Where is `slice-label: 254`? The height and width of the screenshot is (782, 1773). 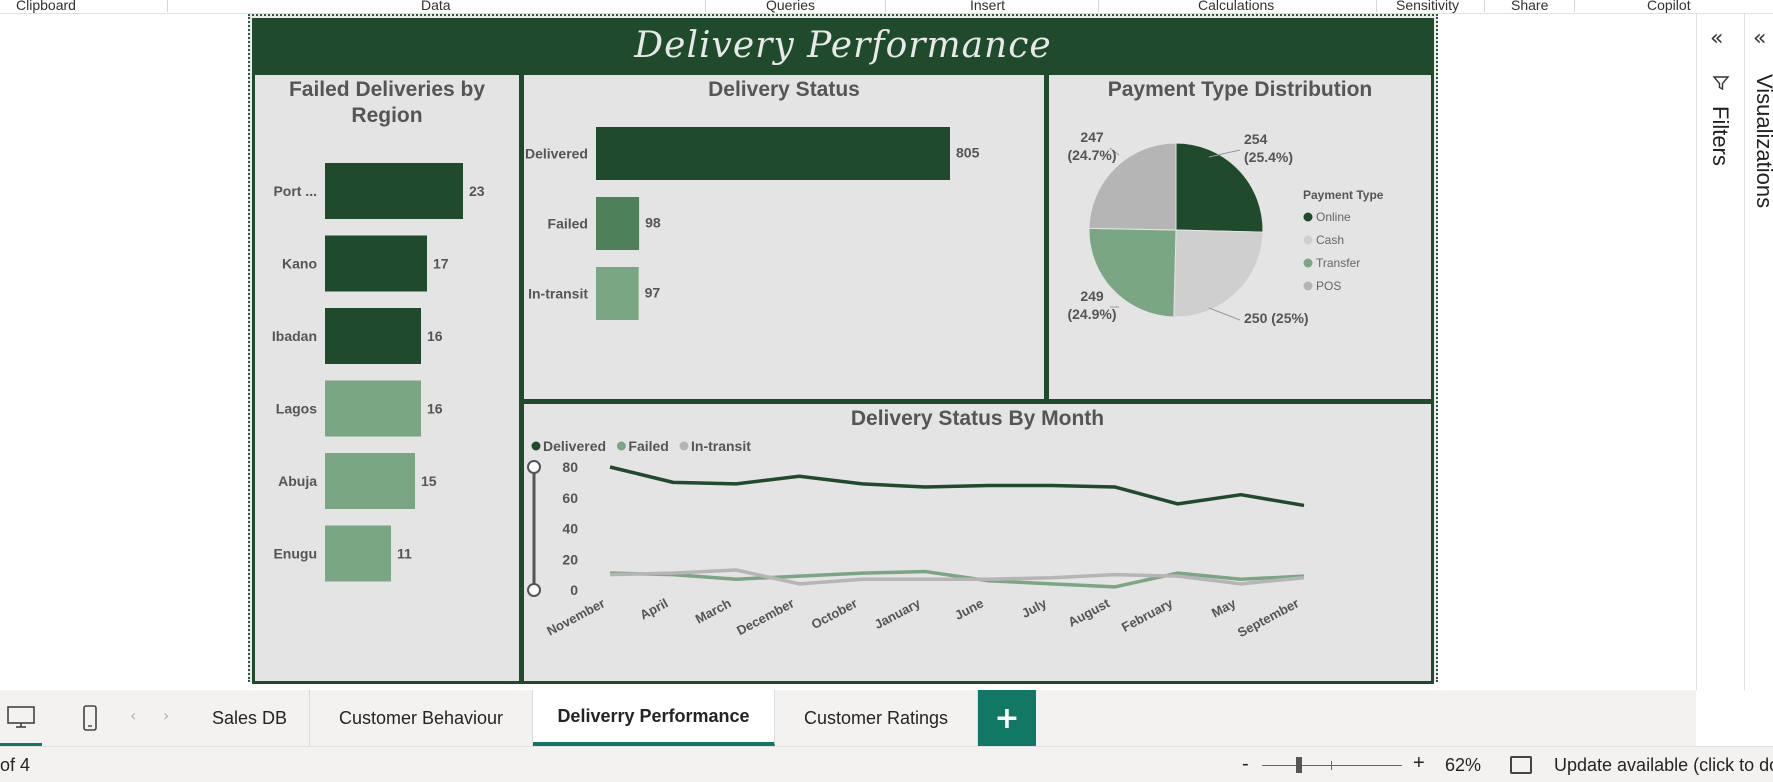
slice-label: 254 is located at coordinates (1256, 139).